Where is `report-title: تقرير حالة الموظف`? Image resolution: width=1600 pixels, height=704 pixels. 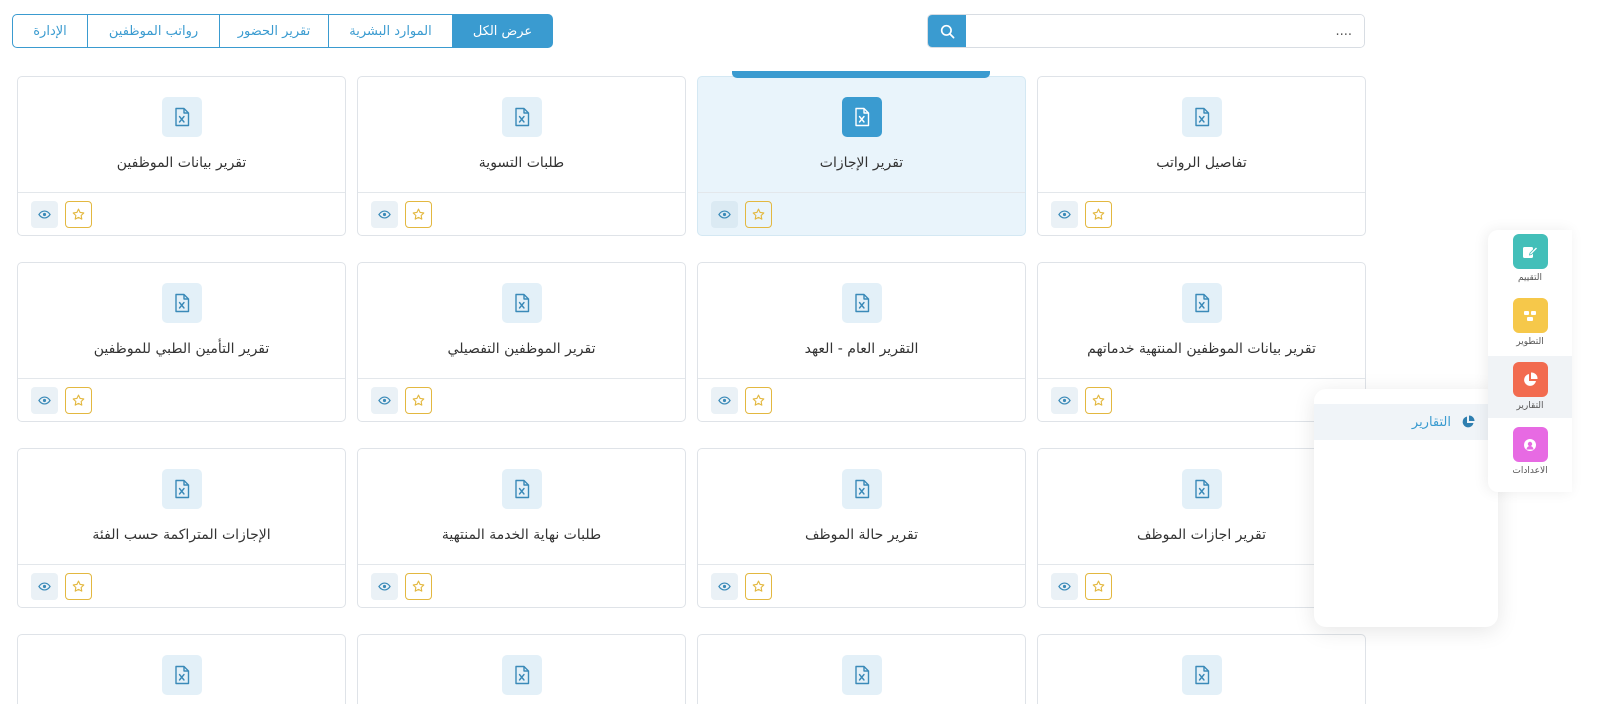 report-title: تقرير حالة الموظف is located at coordinates (861, 535).